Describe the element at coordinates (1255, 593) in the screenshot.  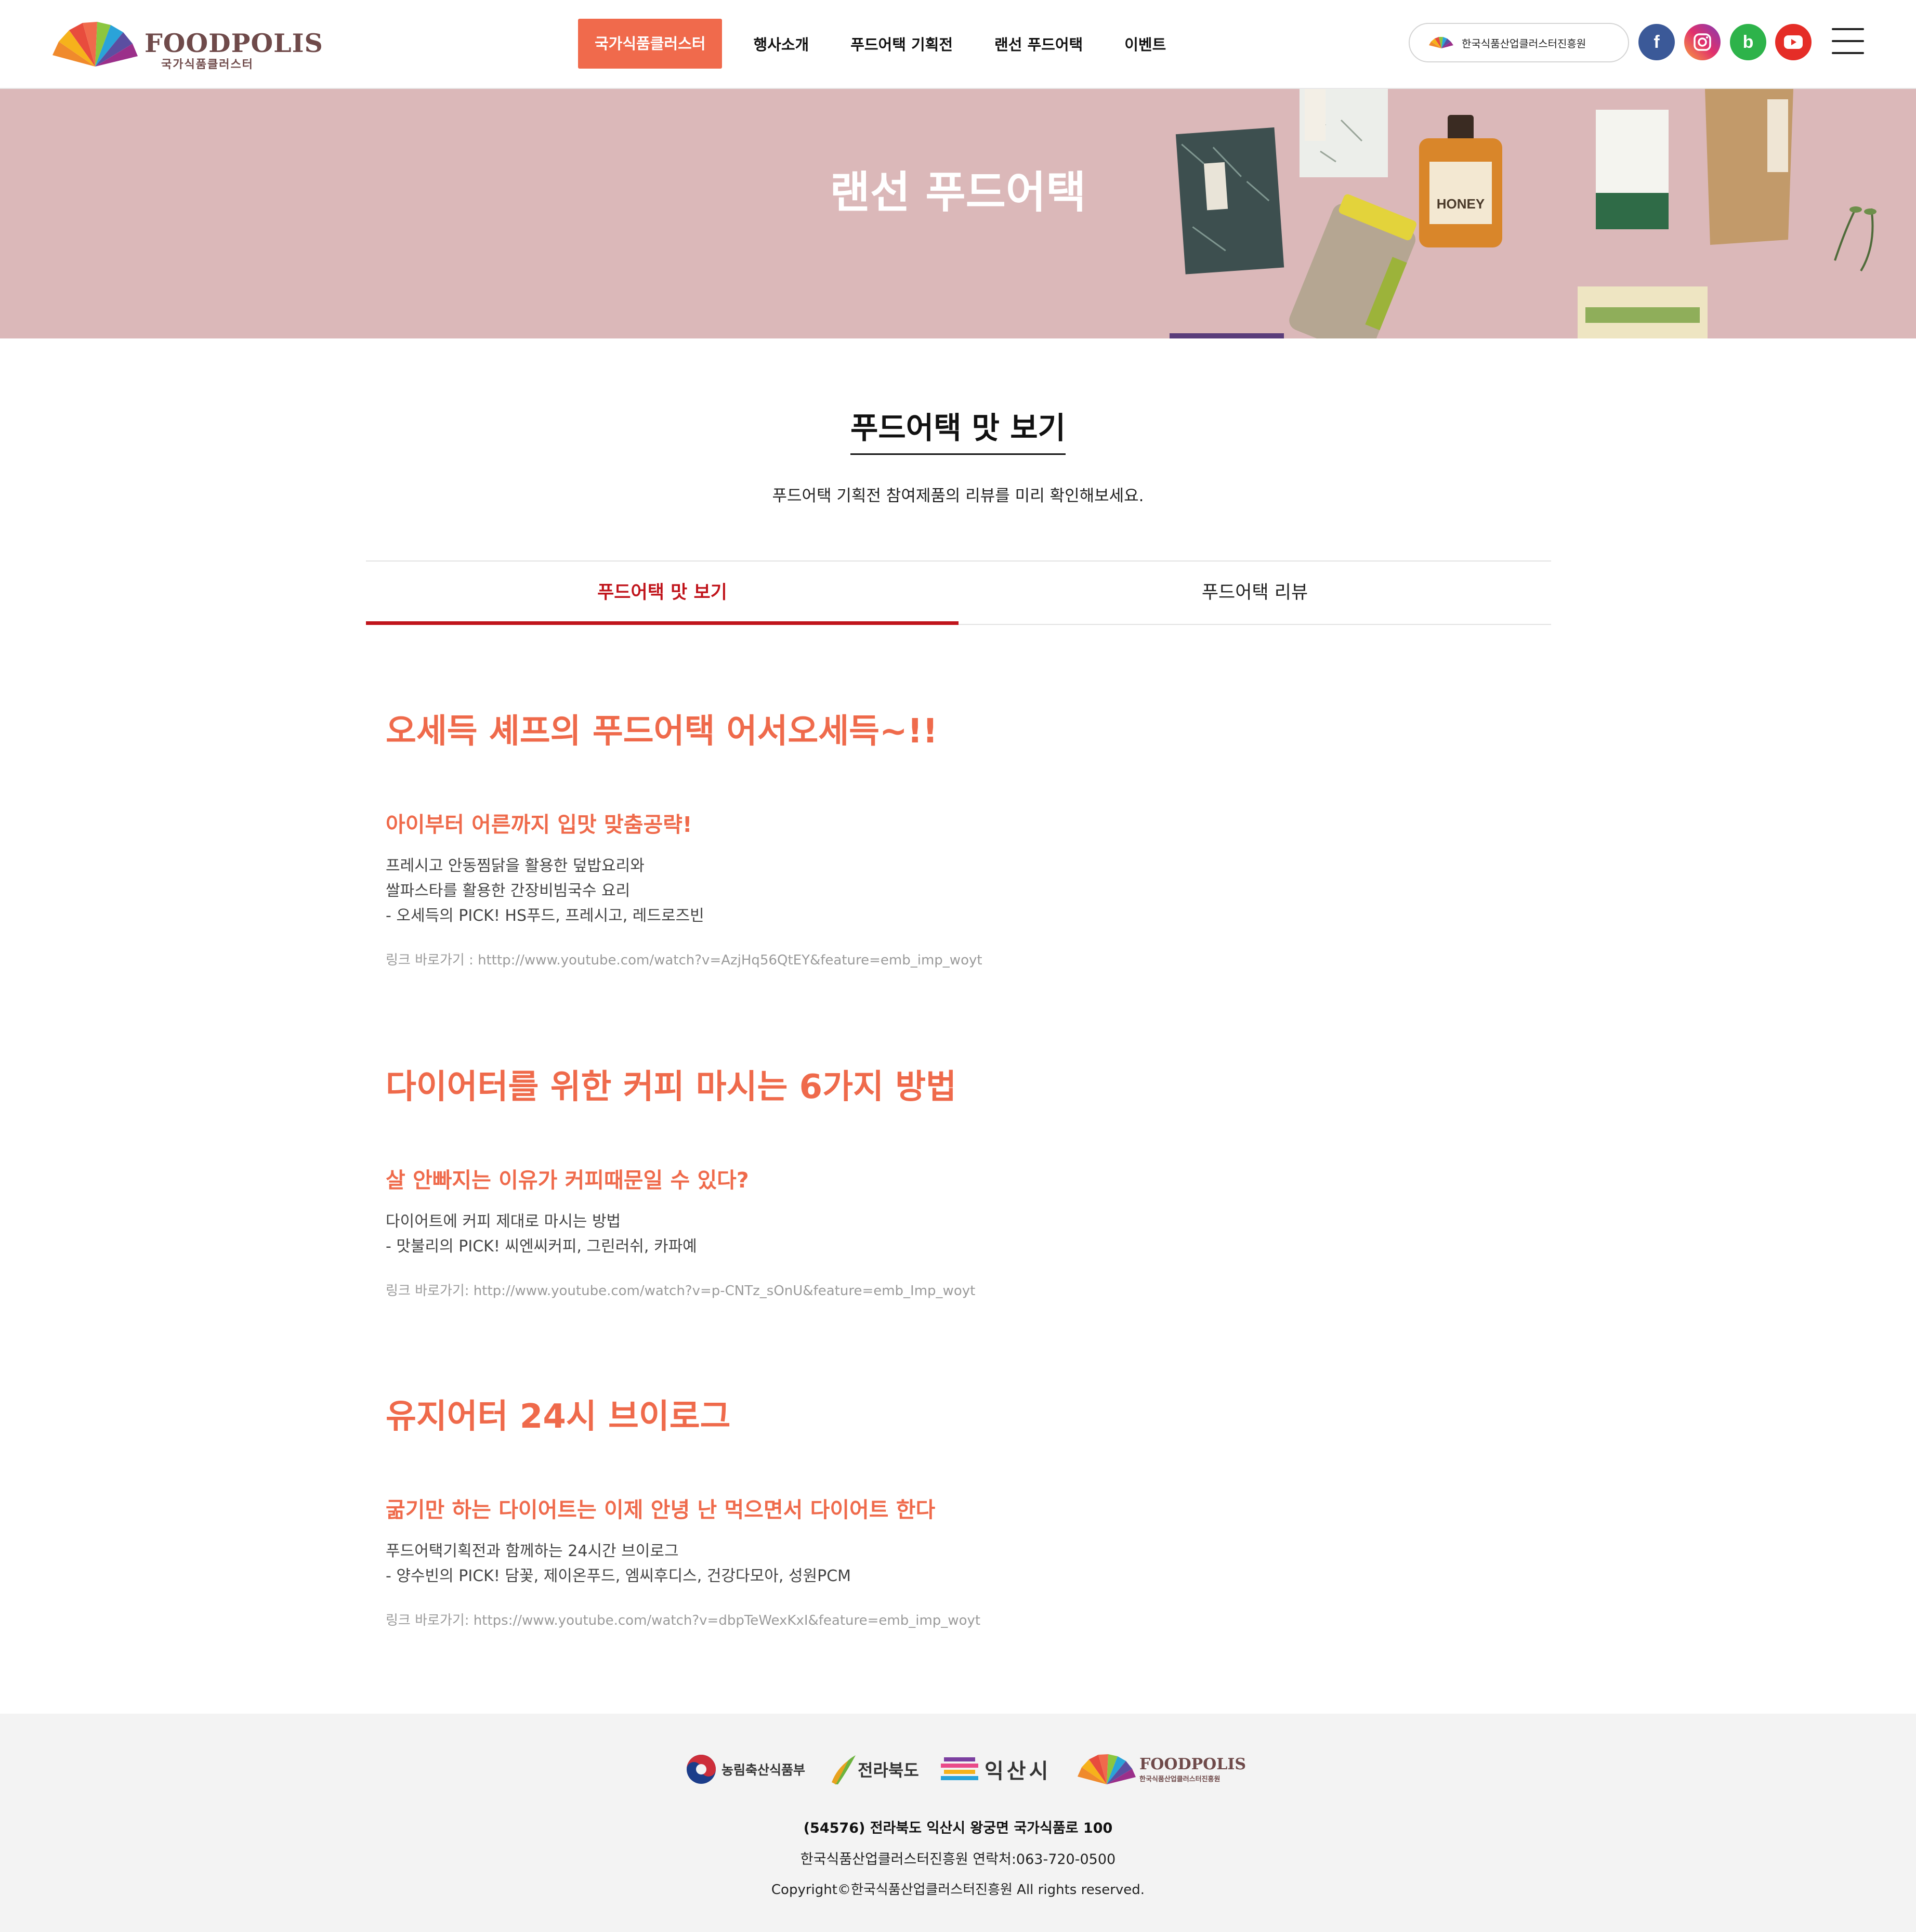
I see `tab-food-attack-review: 푸드어택 리뷰` at that location.